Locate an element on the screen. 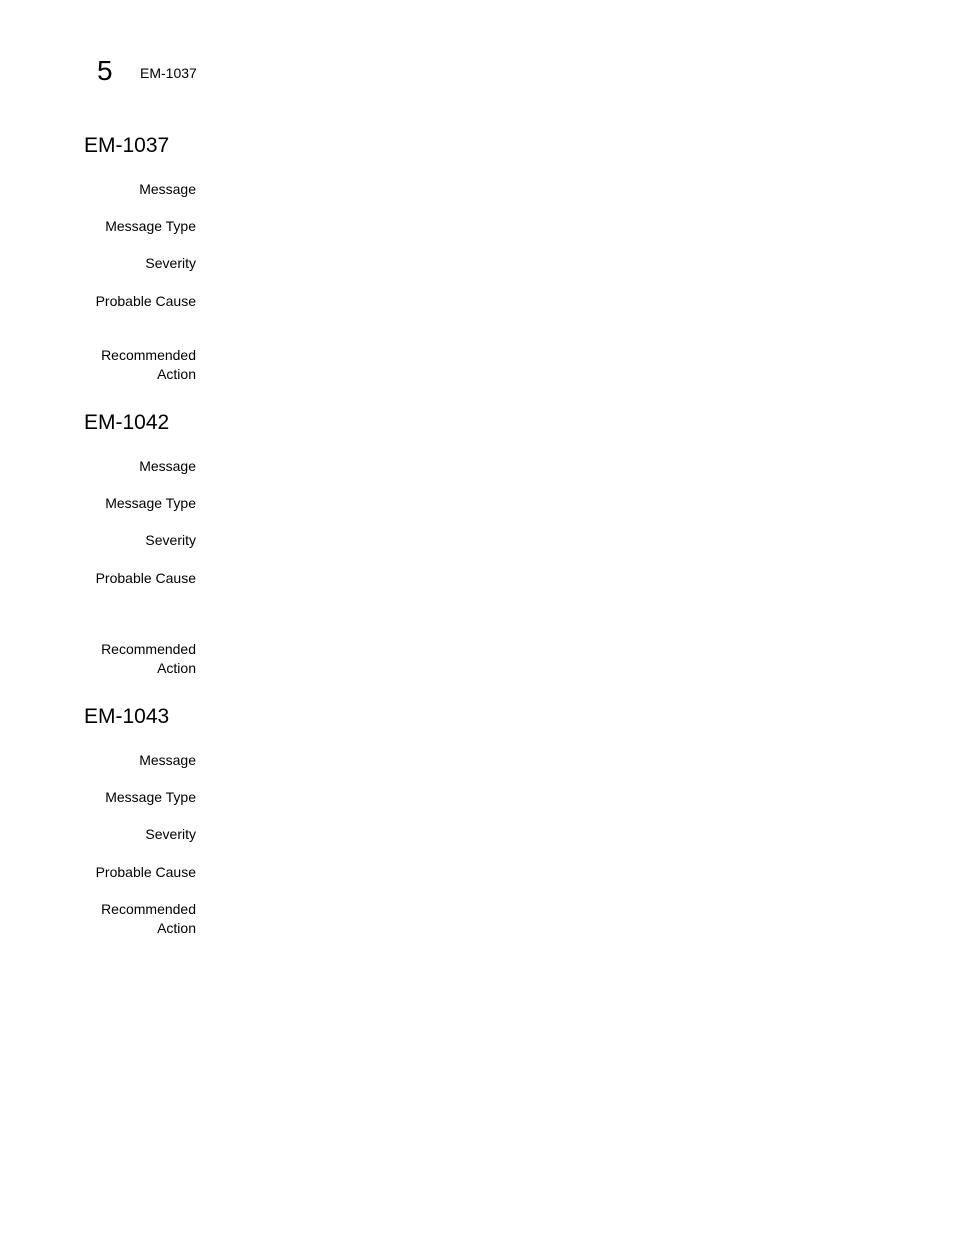  chapter-number: 5 is located at coordinates (105, 70).